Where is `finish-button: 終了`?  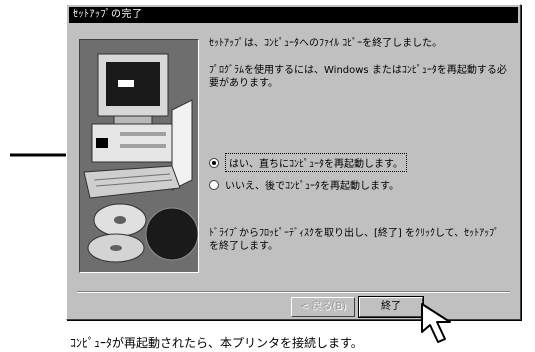
finish-button: 終了 is located at coordinates (391, 307).